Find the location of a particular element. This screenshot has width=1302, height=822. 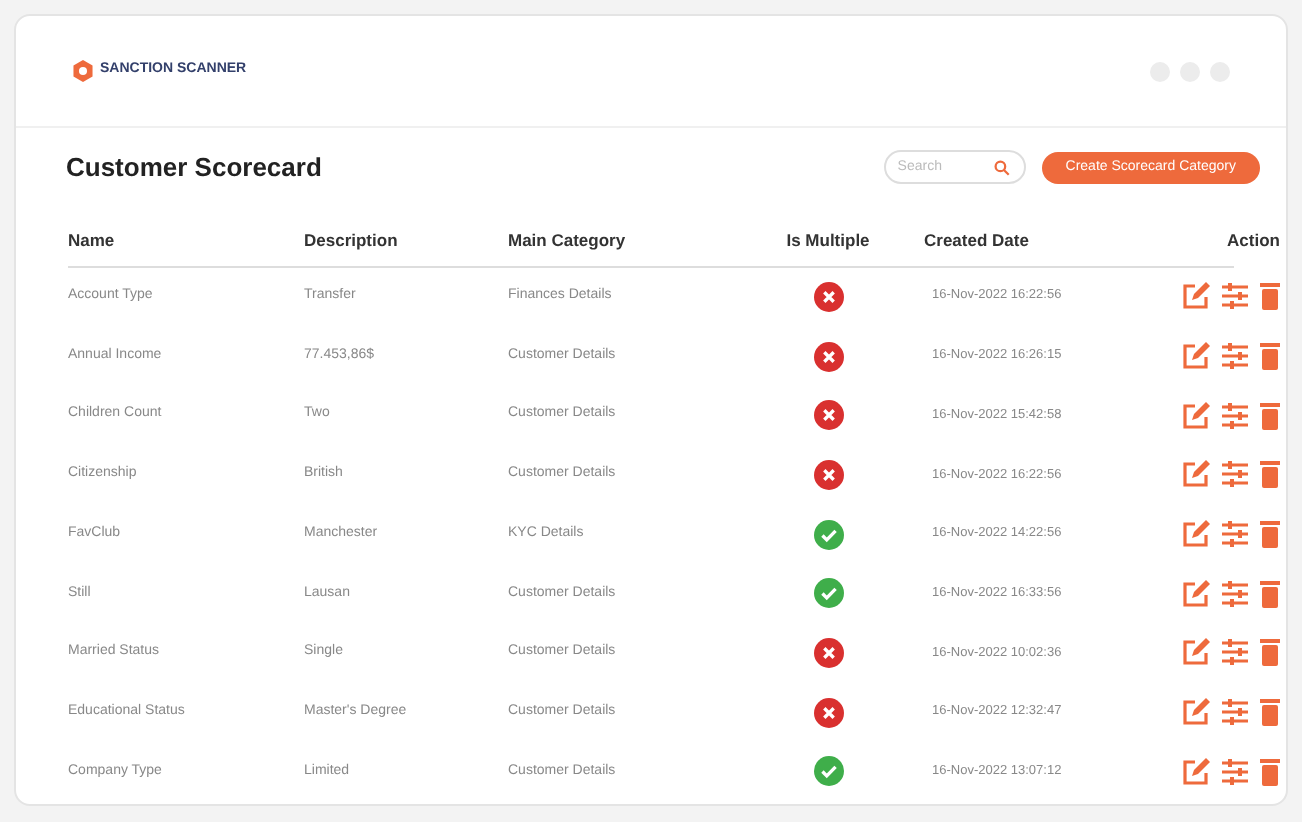

column-header: Name is located at coordinates (92, 240).